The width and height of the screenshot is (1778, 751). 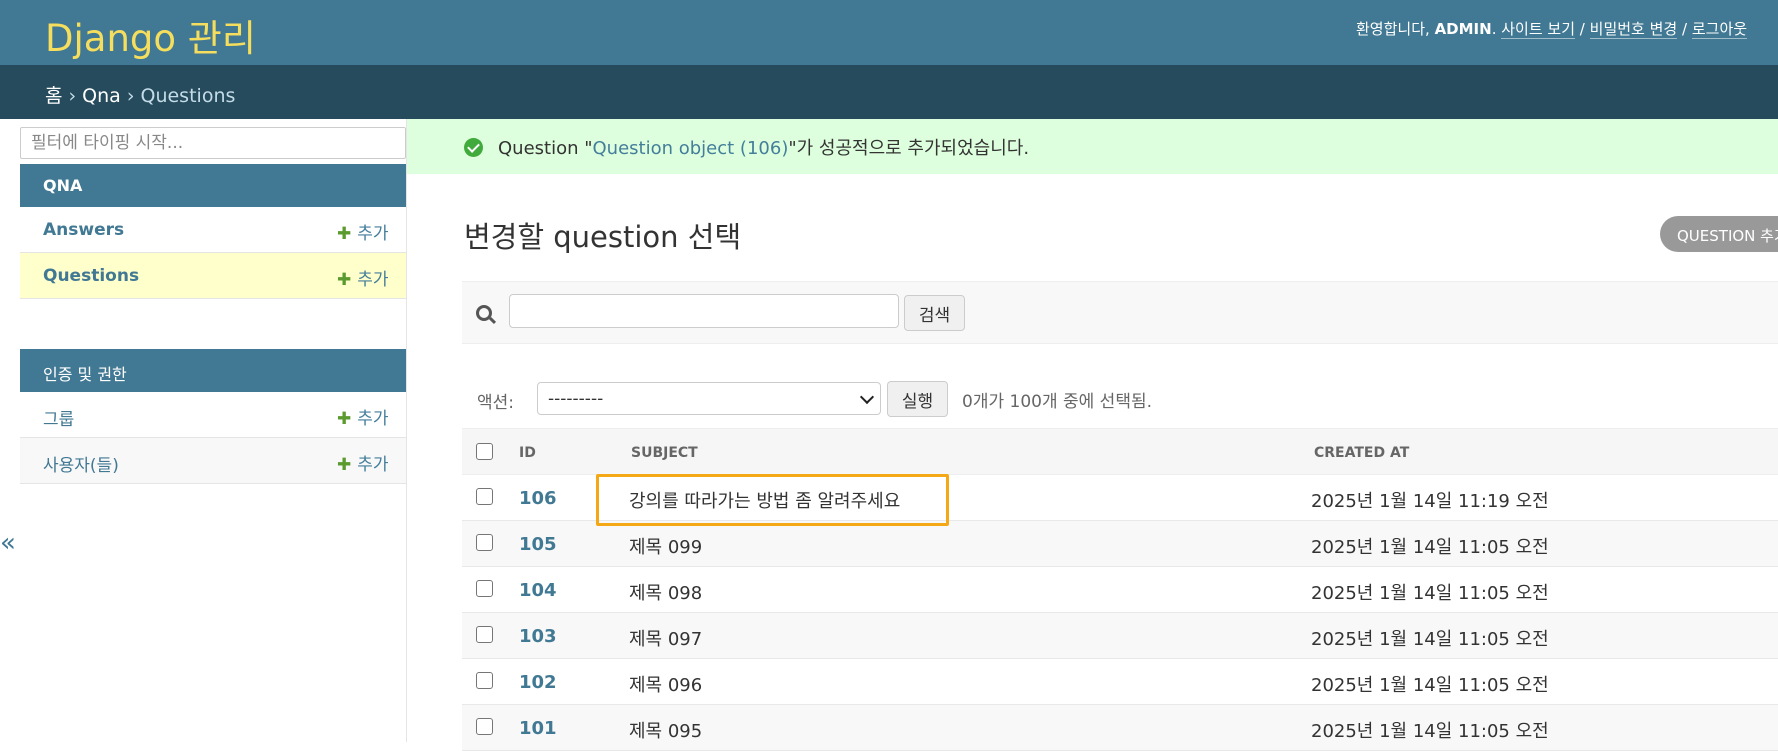 What do you see at coordinates (1120, 544) in the screenshot?
I see `table-row: 105 제목 099 2025년 1월 14일 11:05 오전` at bounding box center [1120, 544].